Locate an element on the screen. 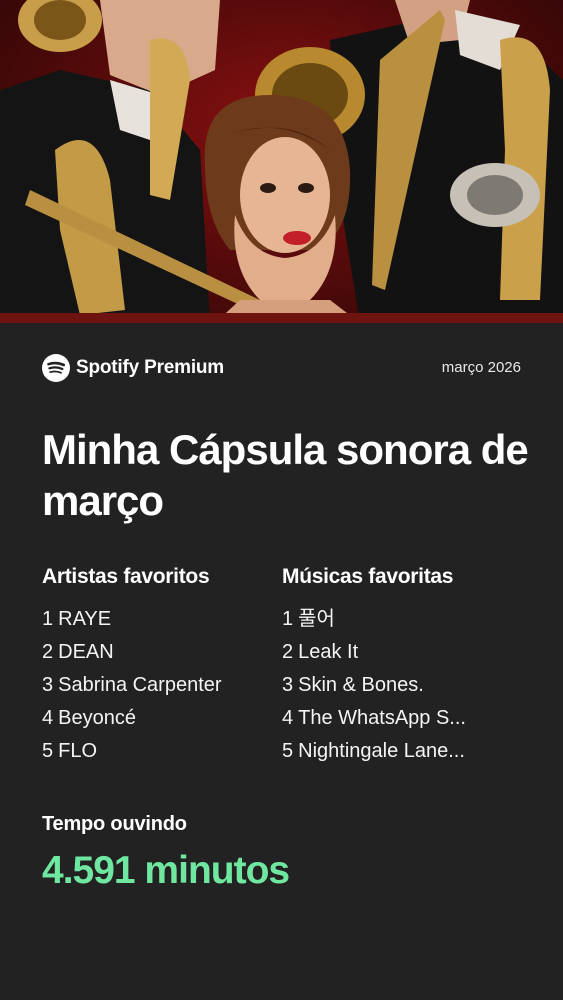 The image size is (563, 1000). artist-name: Sabrina Carpenter is located at coordinates (140, 685).